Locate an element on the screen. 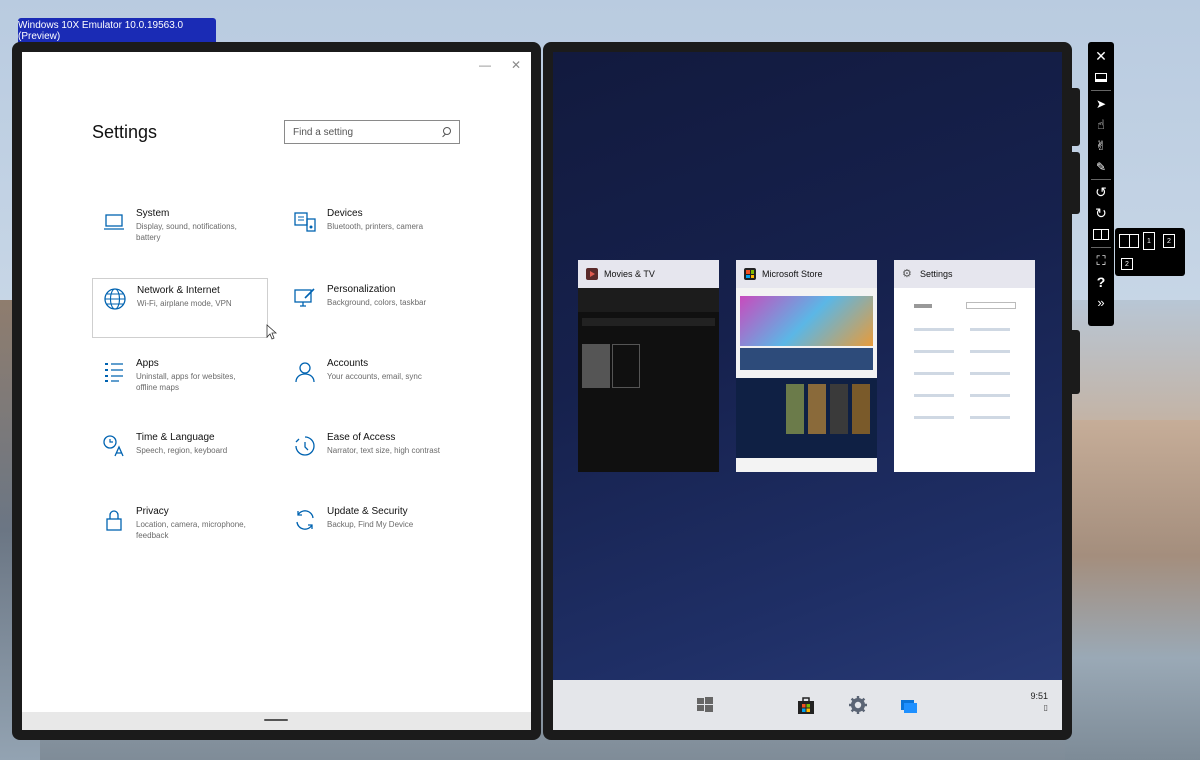 Image resolution: width=1200 pixels, height=760 pixels. mode-single-bottom: 2 is located at coordinates (1127, 264).